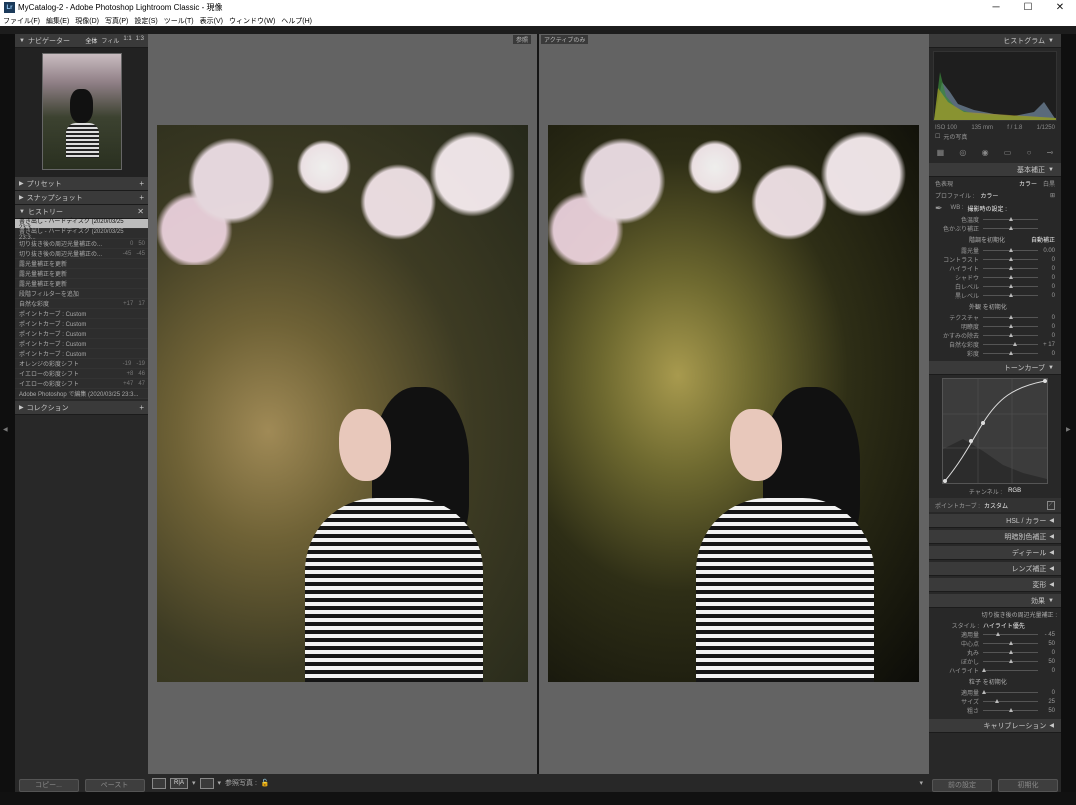 The width and height of the screenshot is (1076, 805). What do you see at coordinates (116, 21) in the screenshot?
I see `menu-item: 写真(P)` at bounding box center [116, 21].